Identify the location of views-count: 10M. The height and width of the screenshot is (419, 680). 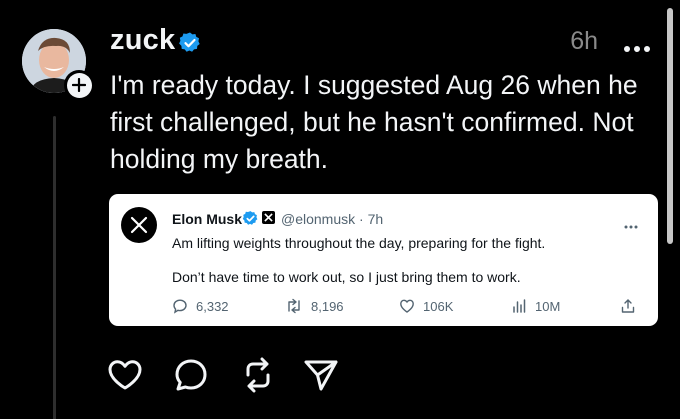
(548, 306).